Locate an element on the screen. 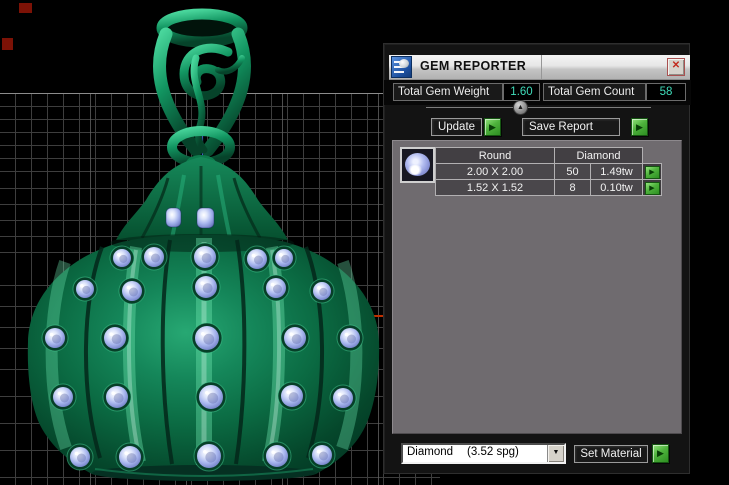 The height and width of the screenshot is (485, 729). material-dropdown: Diamond (3.52 spg) ▼ is located at coordinates (483, 453).